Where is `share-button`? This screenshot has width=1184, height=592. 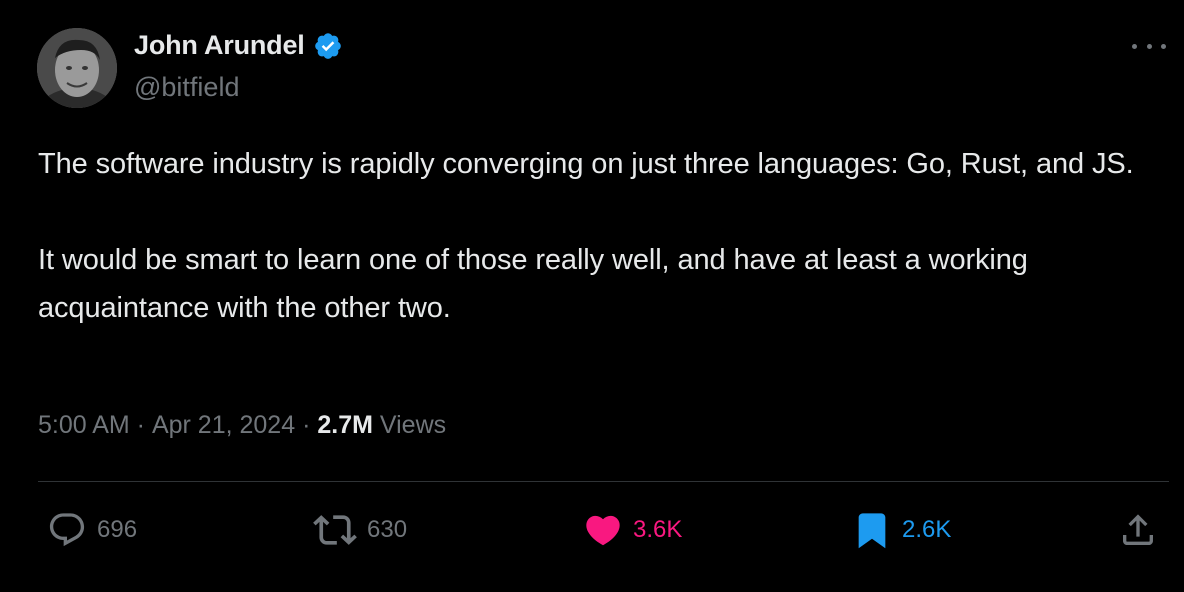
share-button is located at coordinates (1138, 530).